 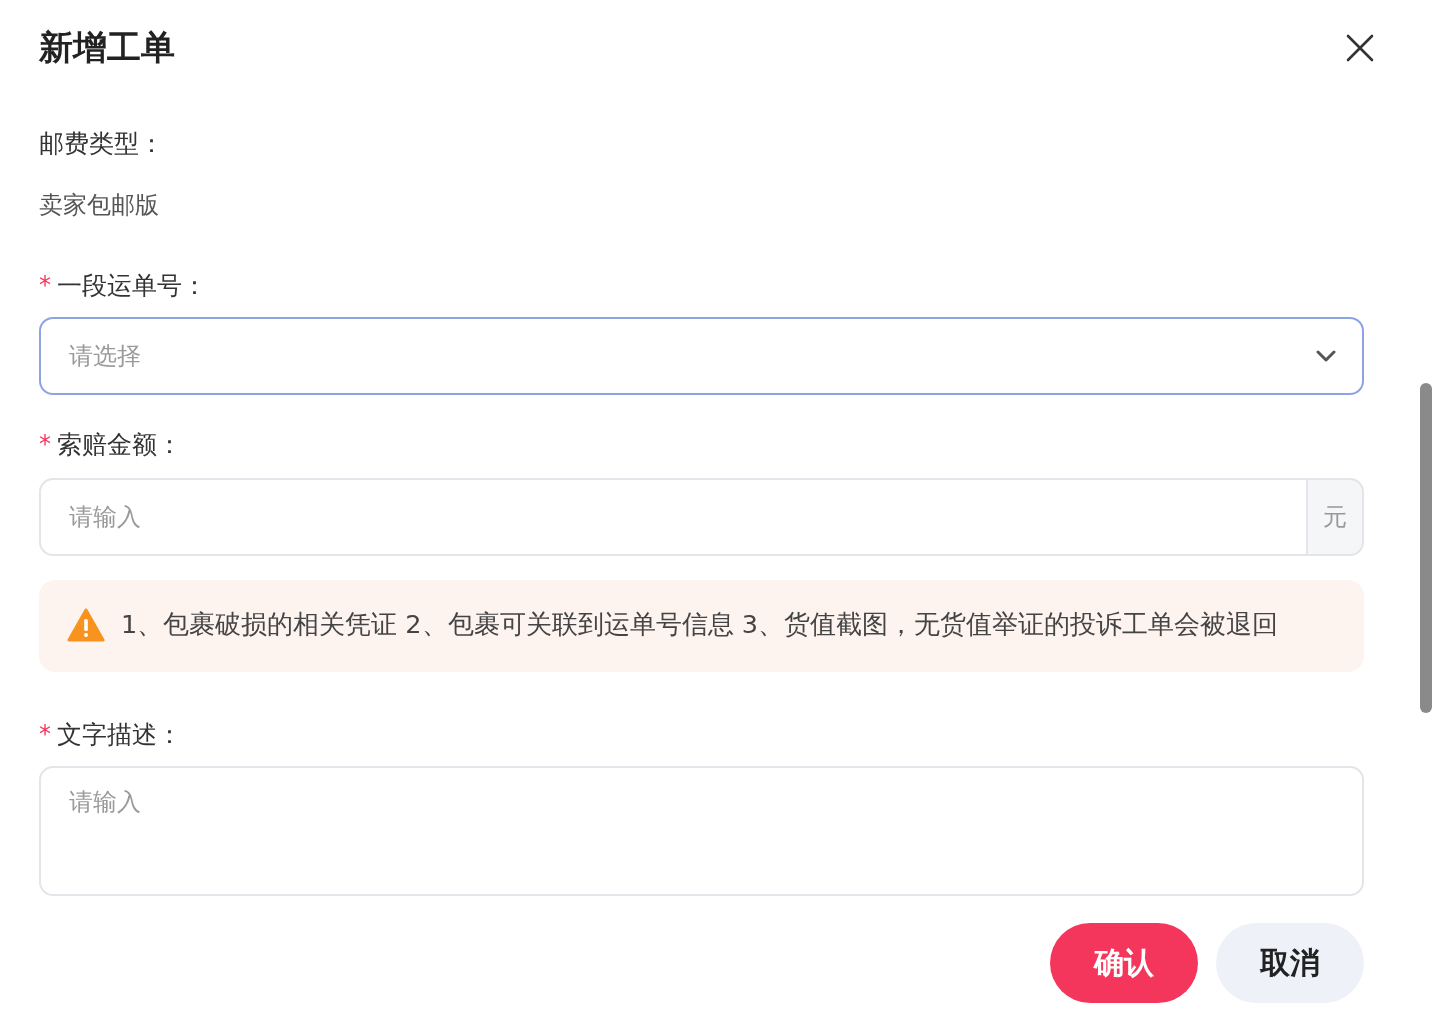 I want to click on select-field: 请选择, so click(x=701, y=356).